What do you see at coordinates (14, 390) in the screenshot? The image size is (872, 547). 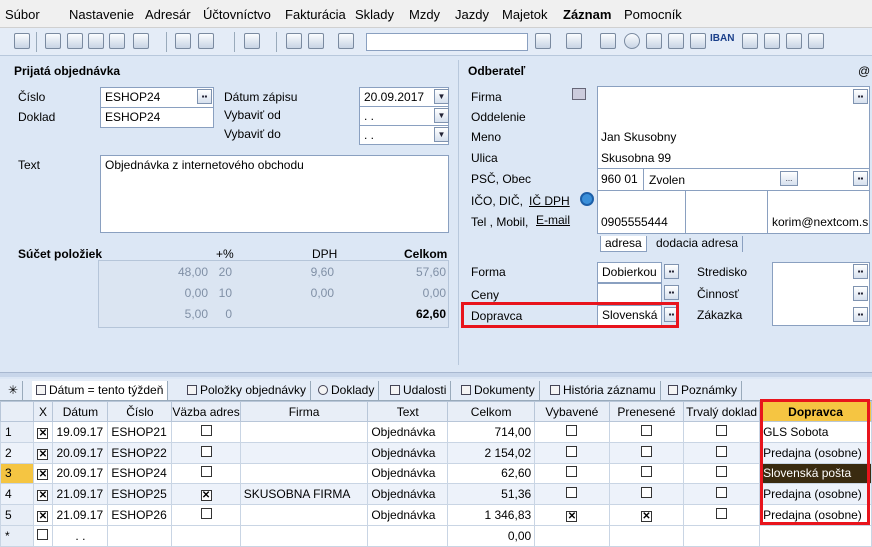 I see `pin-icon: ✳` at bounding box center [14, 390].